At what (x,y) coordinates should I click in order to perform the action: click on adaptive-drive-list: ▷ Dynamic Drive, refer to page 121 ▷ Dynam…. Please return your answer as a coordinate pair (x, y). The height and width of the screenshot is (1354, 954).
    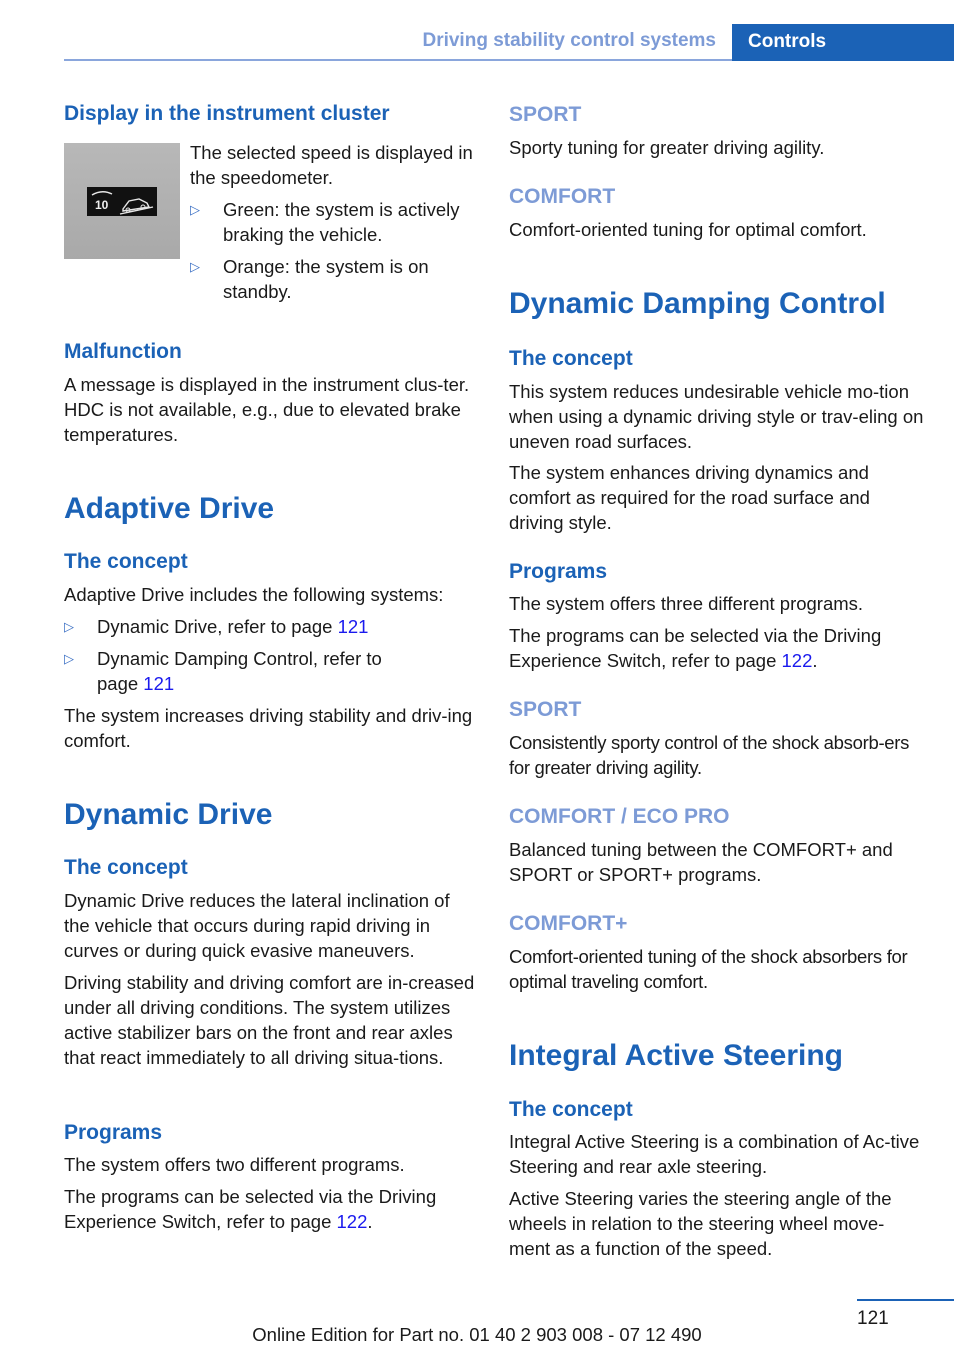
    Looking at the image, I should click on (271, 658).